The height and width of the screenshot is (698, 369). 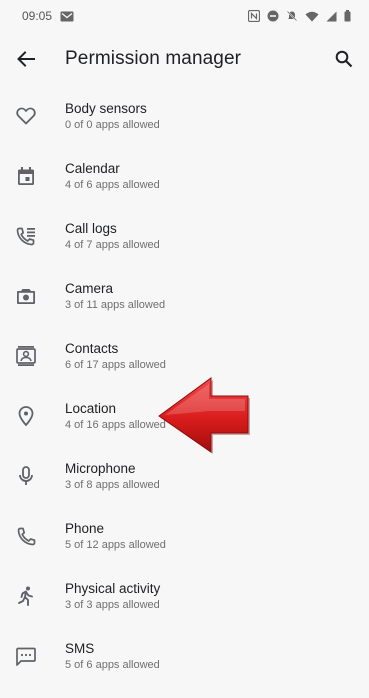 What do you see at coordinates (91, 228) in the screenshot?
I see `permission-label: Call logs` at bounding box center [91, 228].